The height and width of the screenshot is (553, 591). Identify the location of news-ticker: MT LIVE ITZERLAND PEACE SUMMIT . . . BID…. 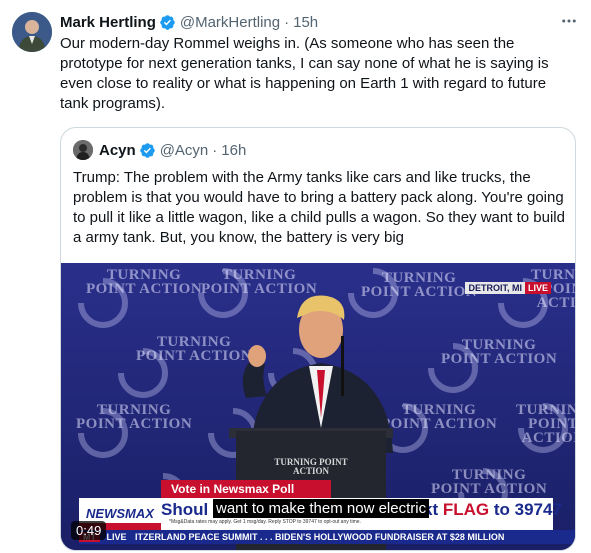
(327, 537).